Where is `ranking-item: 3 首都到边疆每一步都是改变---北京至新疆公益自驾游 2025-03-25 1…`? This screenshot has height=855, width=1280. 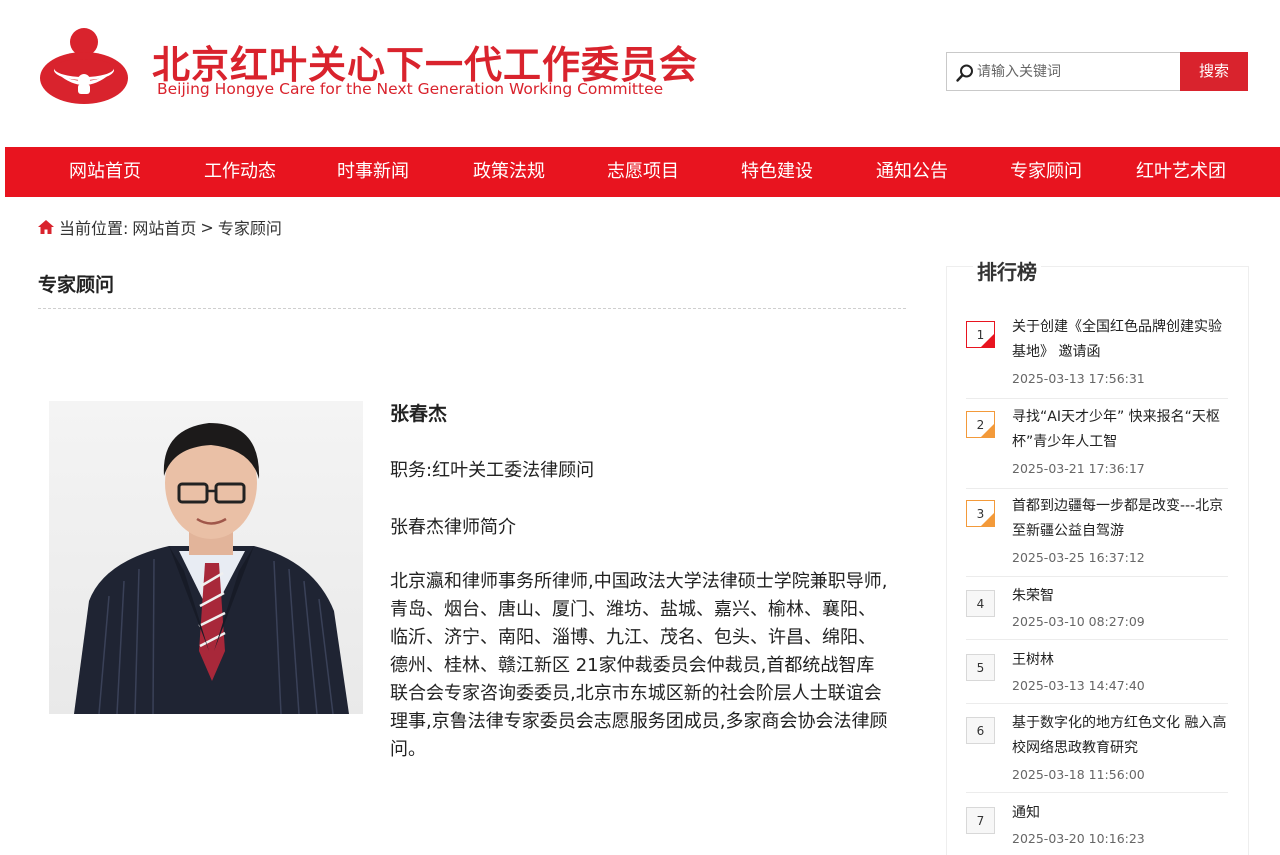 ranking-item: 3 首都到边疆每一步都是改变---北京至新疆公益自驾游 2025-03-25 1… is located at coordinates (1097, 535).